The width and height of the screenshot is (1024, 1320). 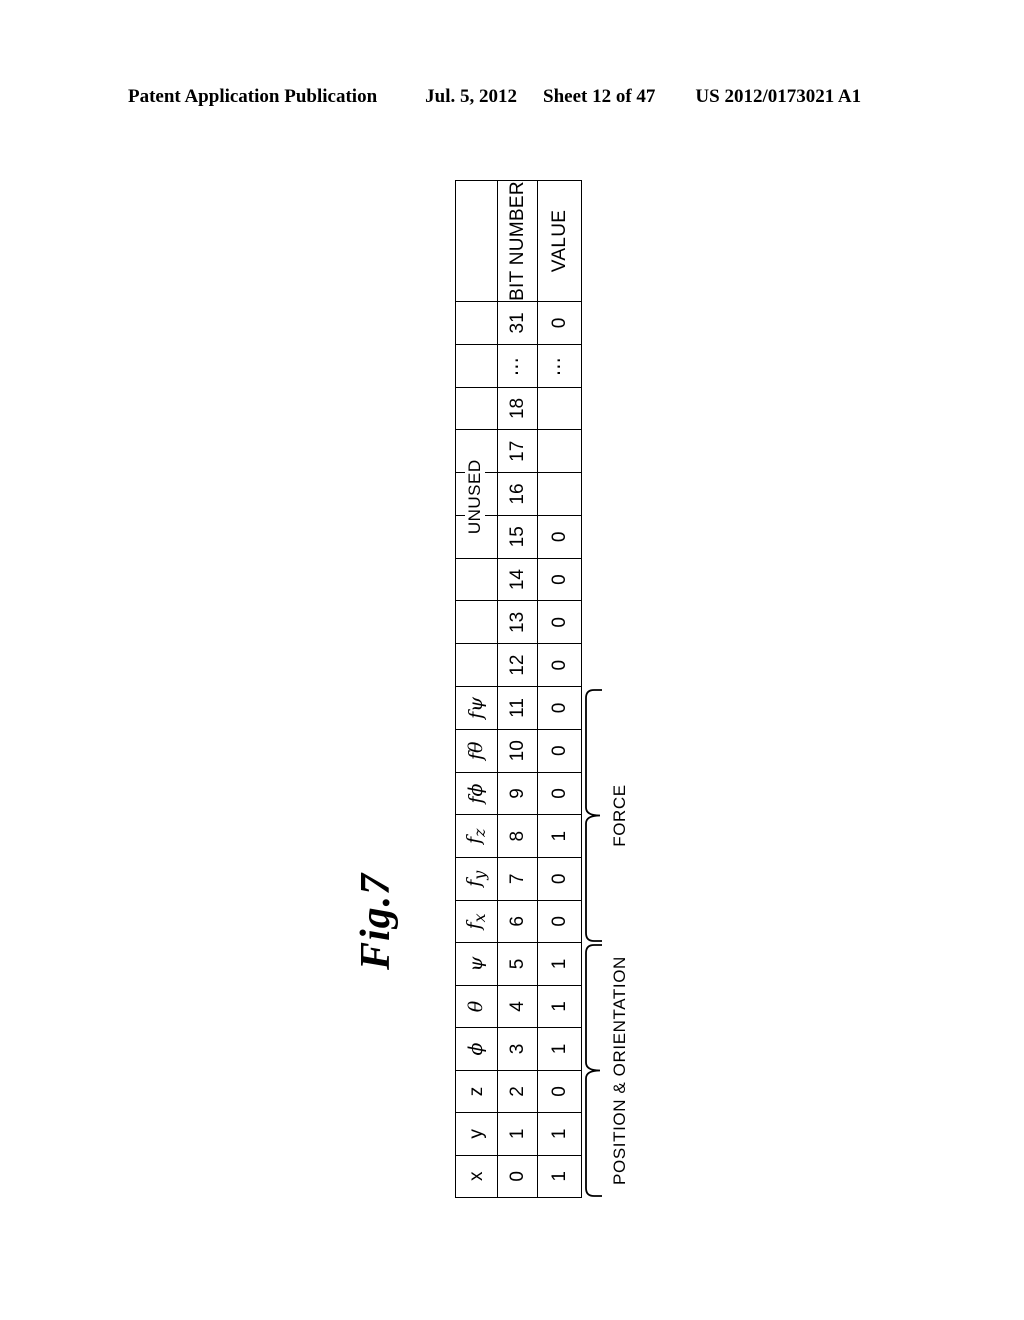 What do you see at coordinates (476, 1006) in the screenshot?
I see `field-label-cell-θ: θ` at bounding box center [476, 1006].